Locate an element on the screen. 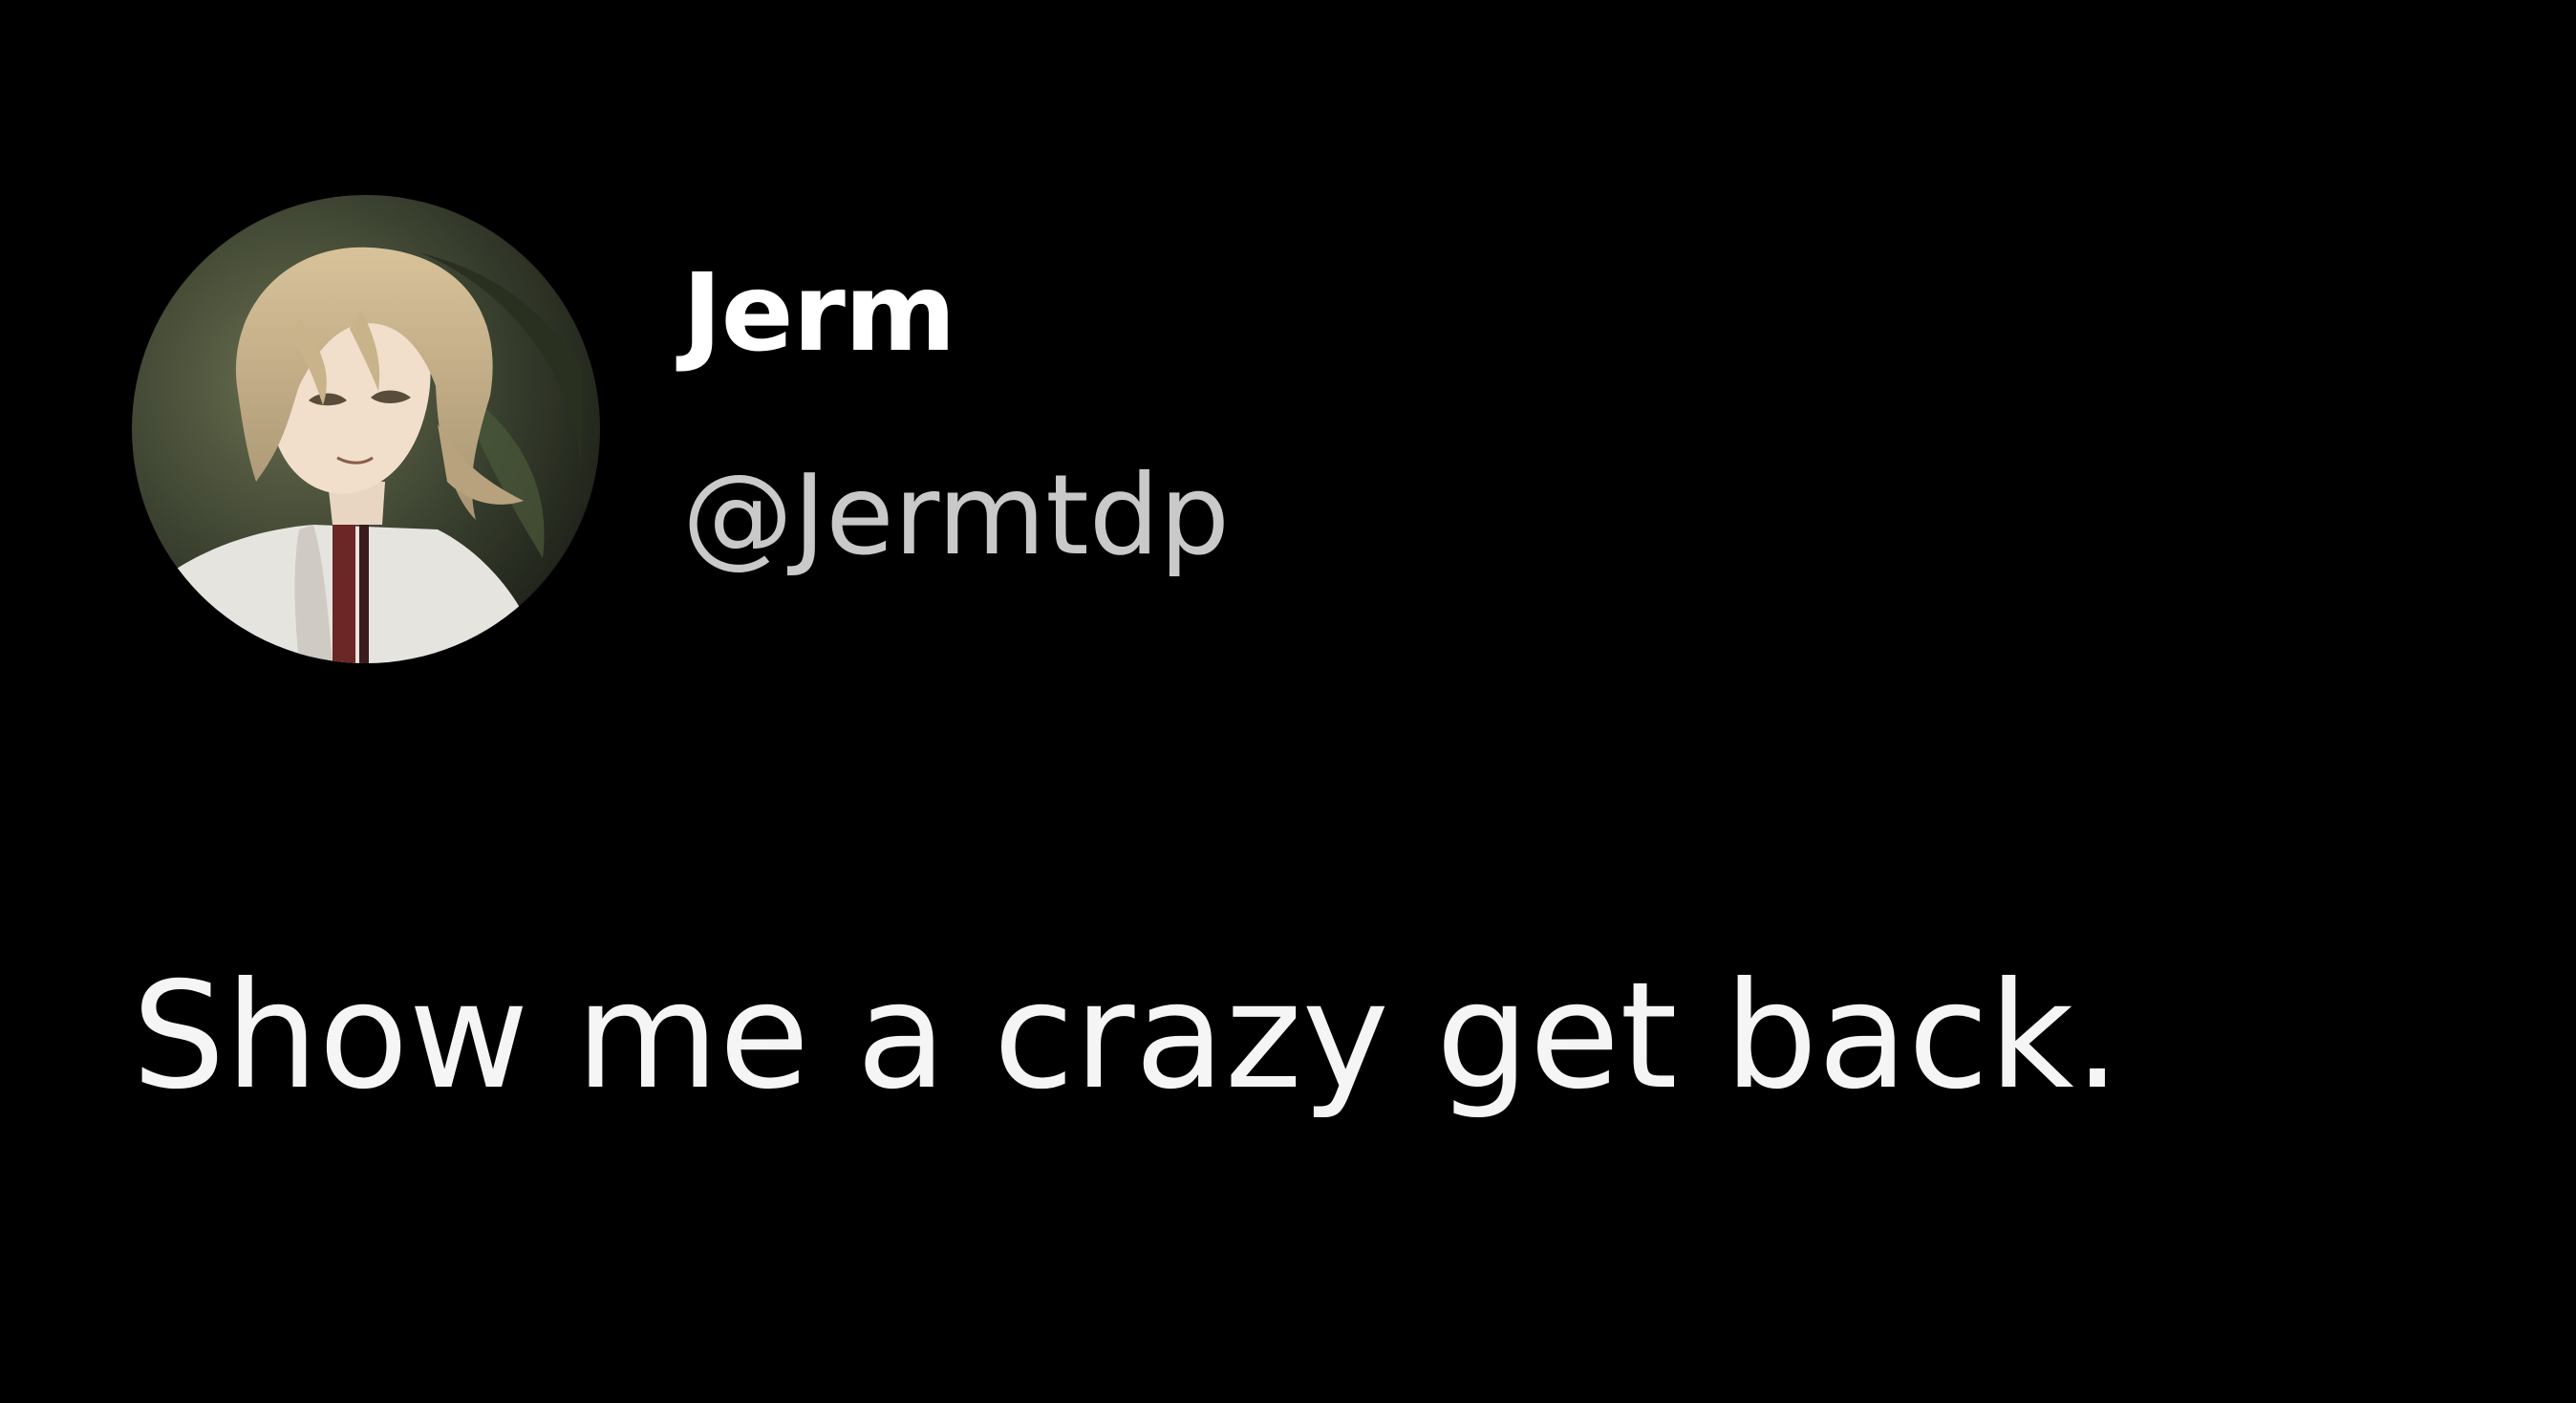 Image resolution: width=2576 pixels, height=1403 pixels. anime-character-avatar-icon is located at coordinates (366, 429).